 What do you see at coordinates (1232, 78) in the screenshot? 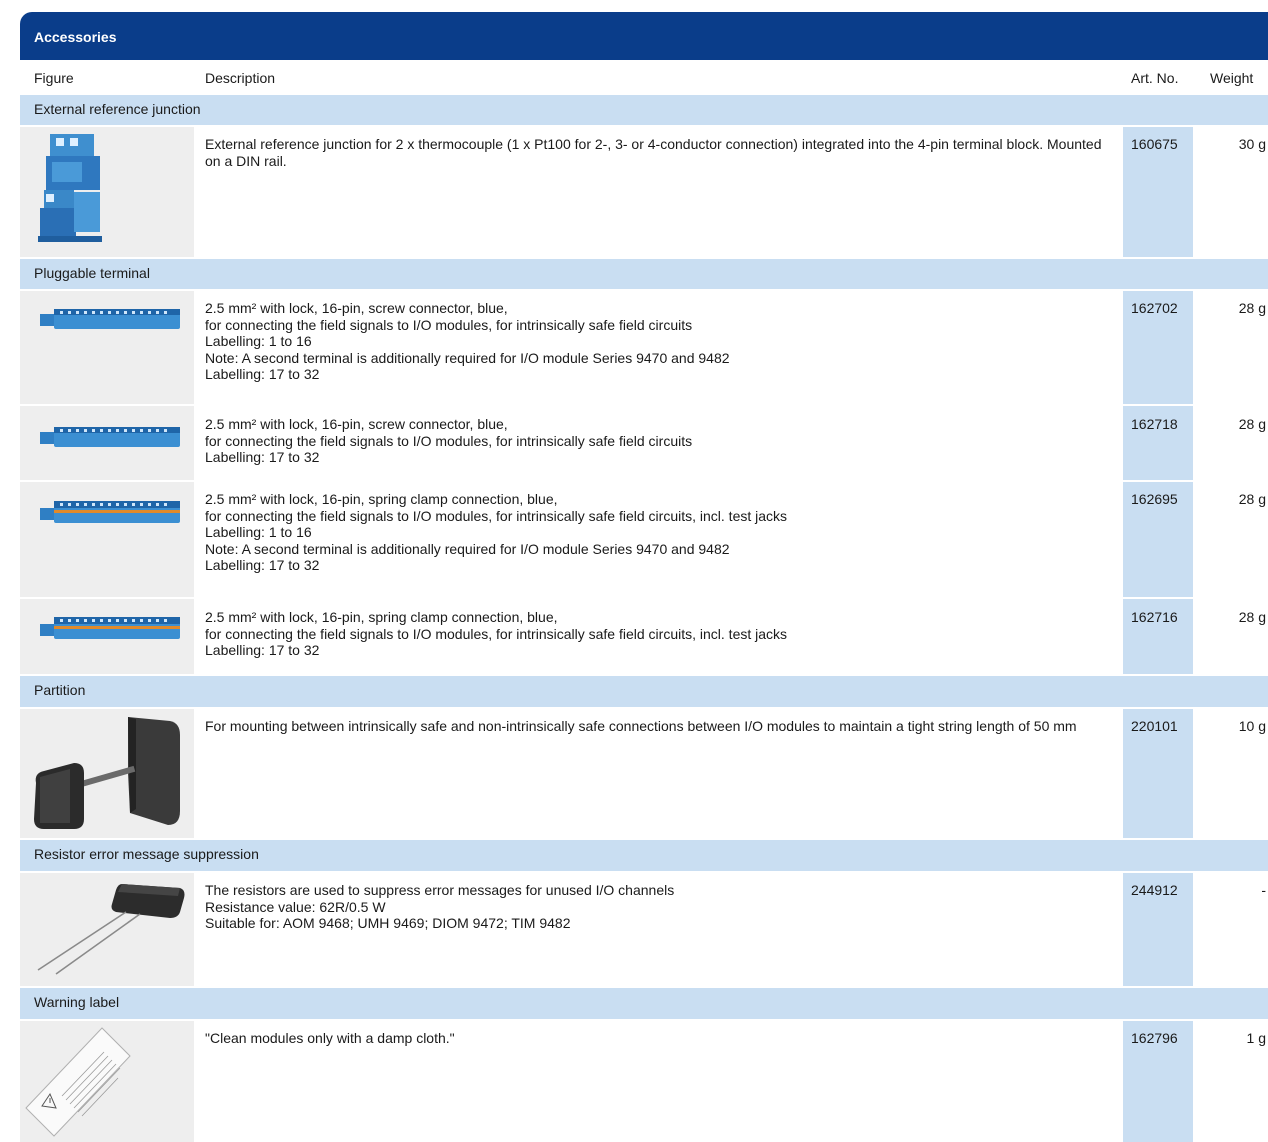
I see `header-weight: Weight` at bounding box center [1232, 78].